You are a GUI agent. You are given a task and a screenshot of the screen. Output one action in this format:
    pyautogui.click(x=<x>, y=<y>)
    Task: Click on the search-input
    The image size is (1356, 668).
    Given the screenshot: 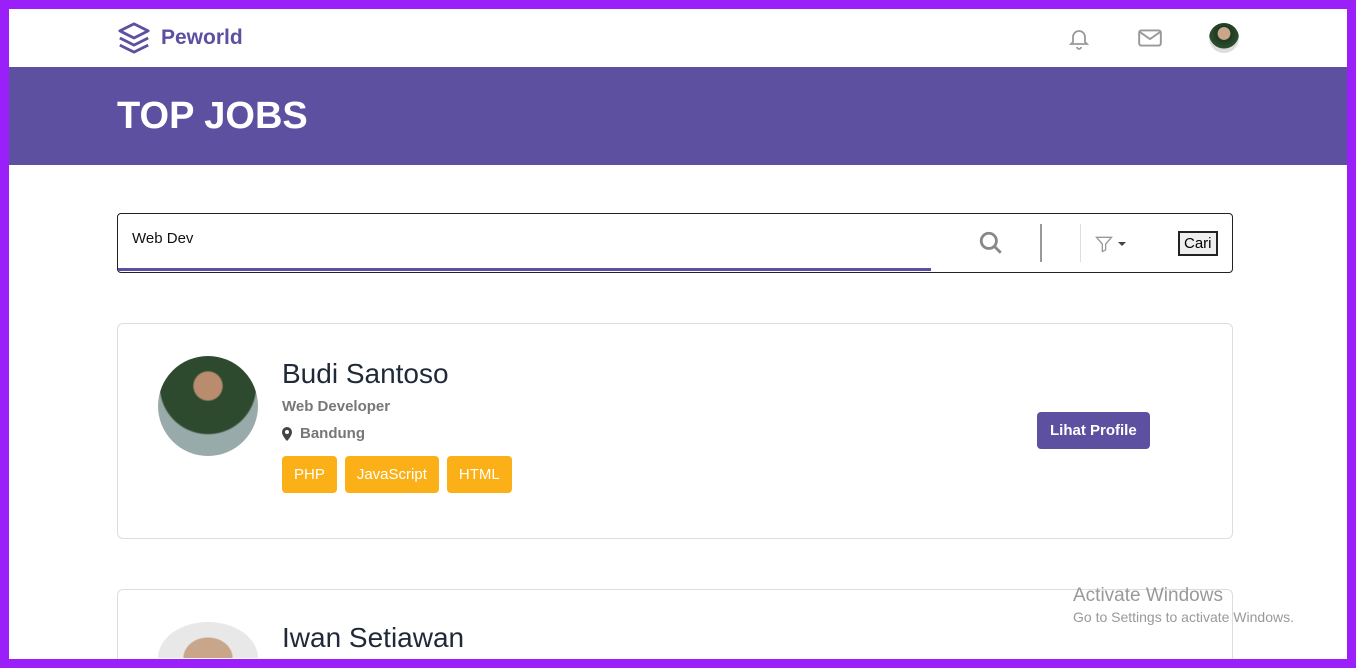 What is the action you would take?
    pyautogui.click(x=522, y=238)
    